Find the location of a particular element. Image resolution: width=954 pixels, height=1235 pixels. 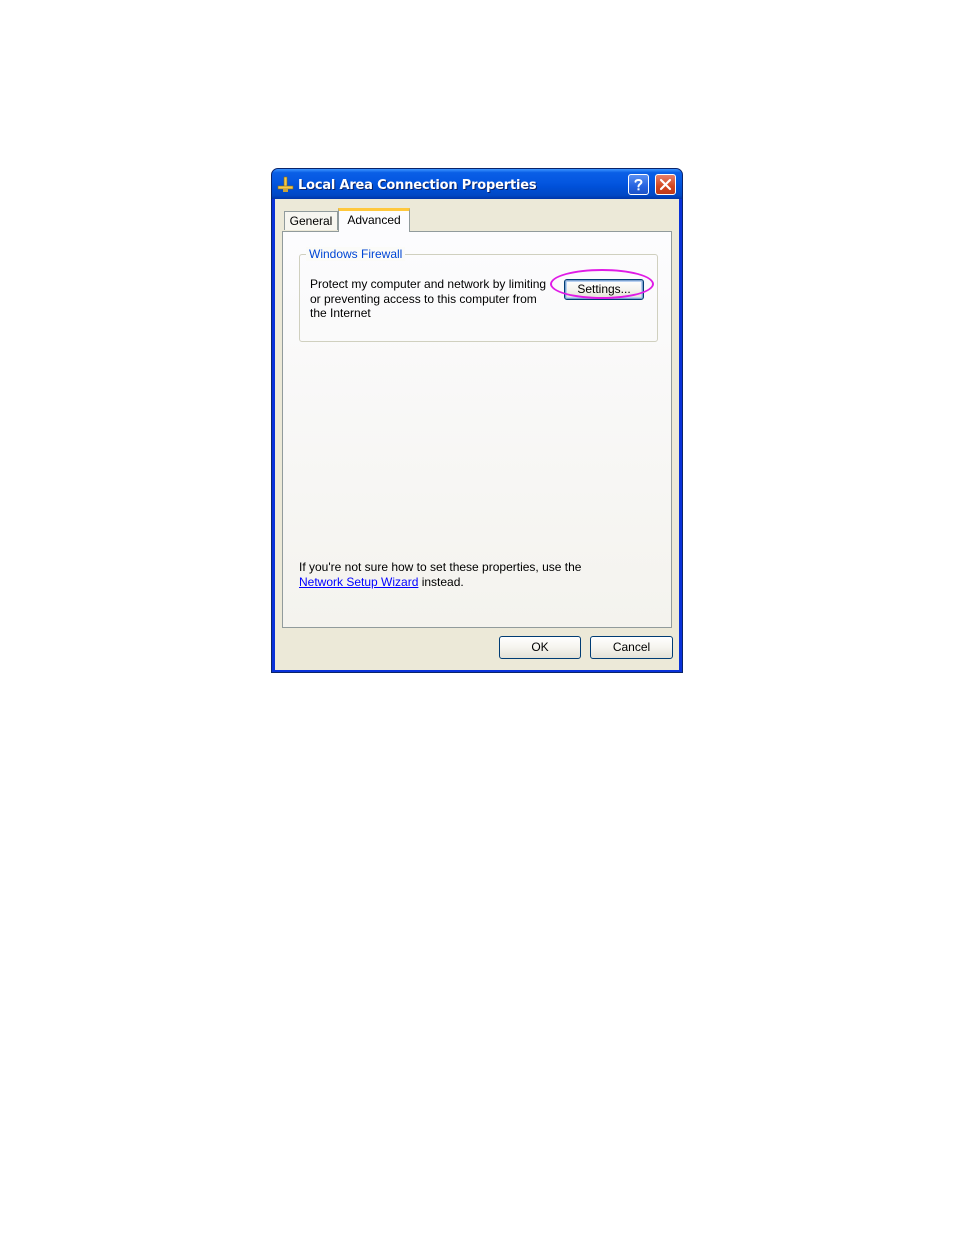

help-icon is located at coordinates (638, 184).